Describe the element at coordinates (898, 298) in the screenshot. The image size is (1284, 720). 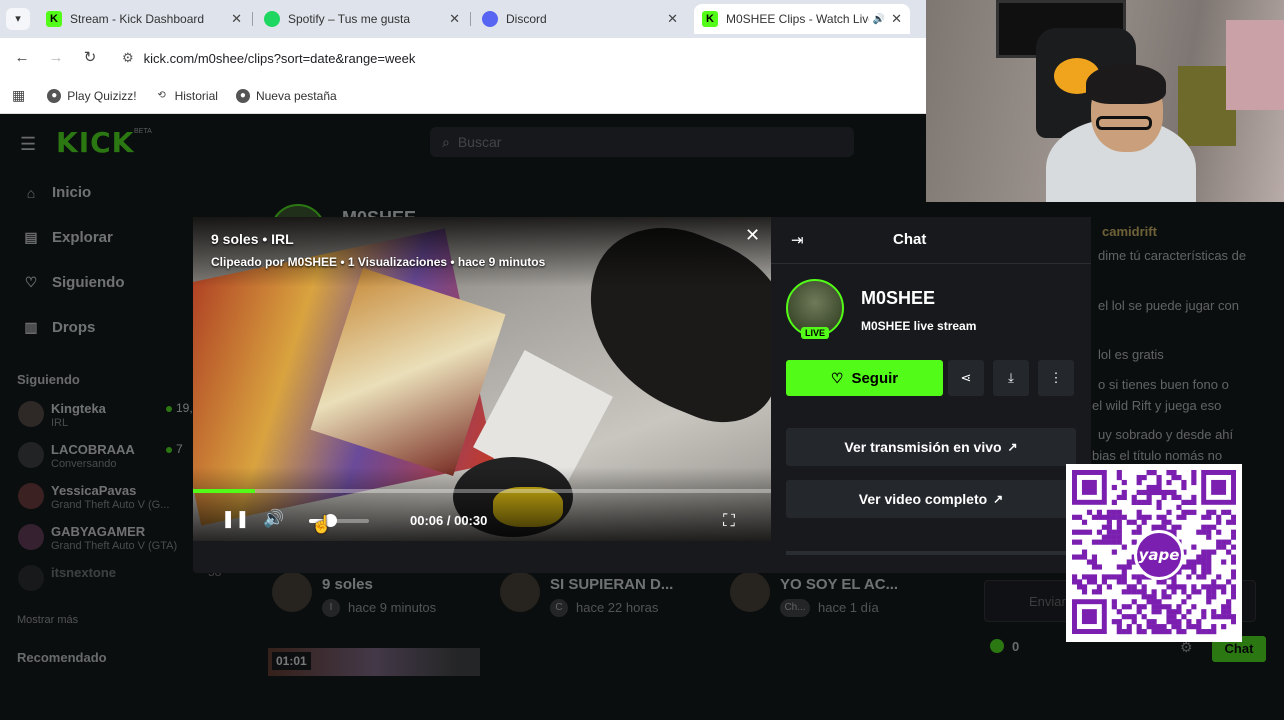
I see `channel-name: M0SHEE` at that location.